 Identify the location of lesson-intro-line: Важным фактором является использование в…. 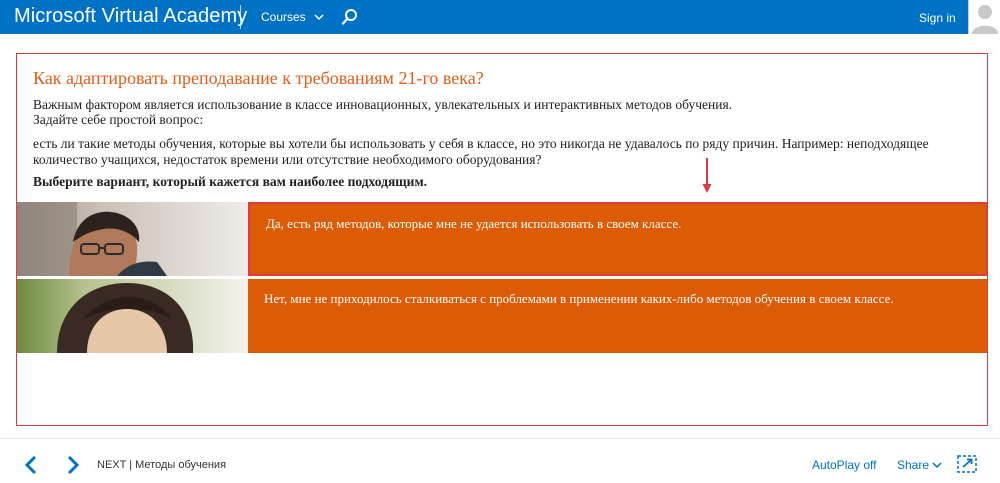
(383, 104).